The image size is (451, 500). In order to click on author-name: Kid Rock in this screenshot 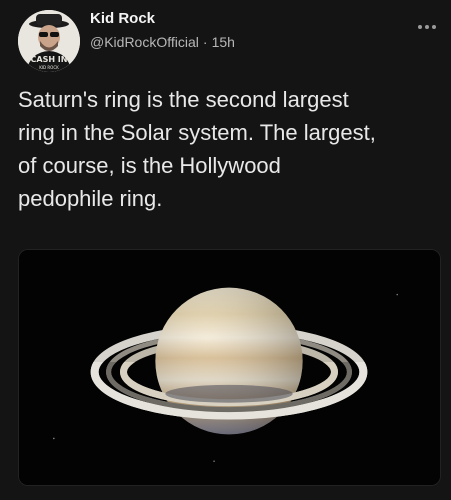, I will do `click(122, 19)`.